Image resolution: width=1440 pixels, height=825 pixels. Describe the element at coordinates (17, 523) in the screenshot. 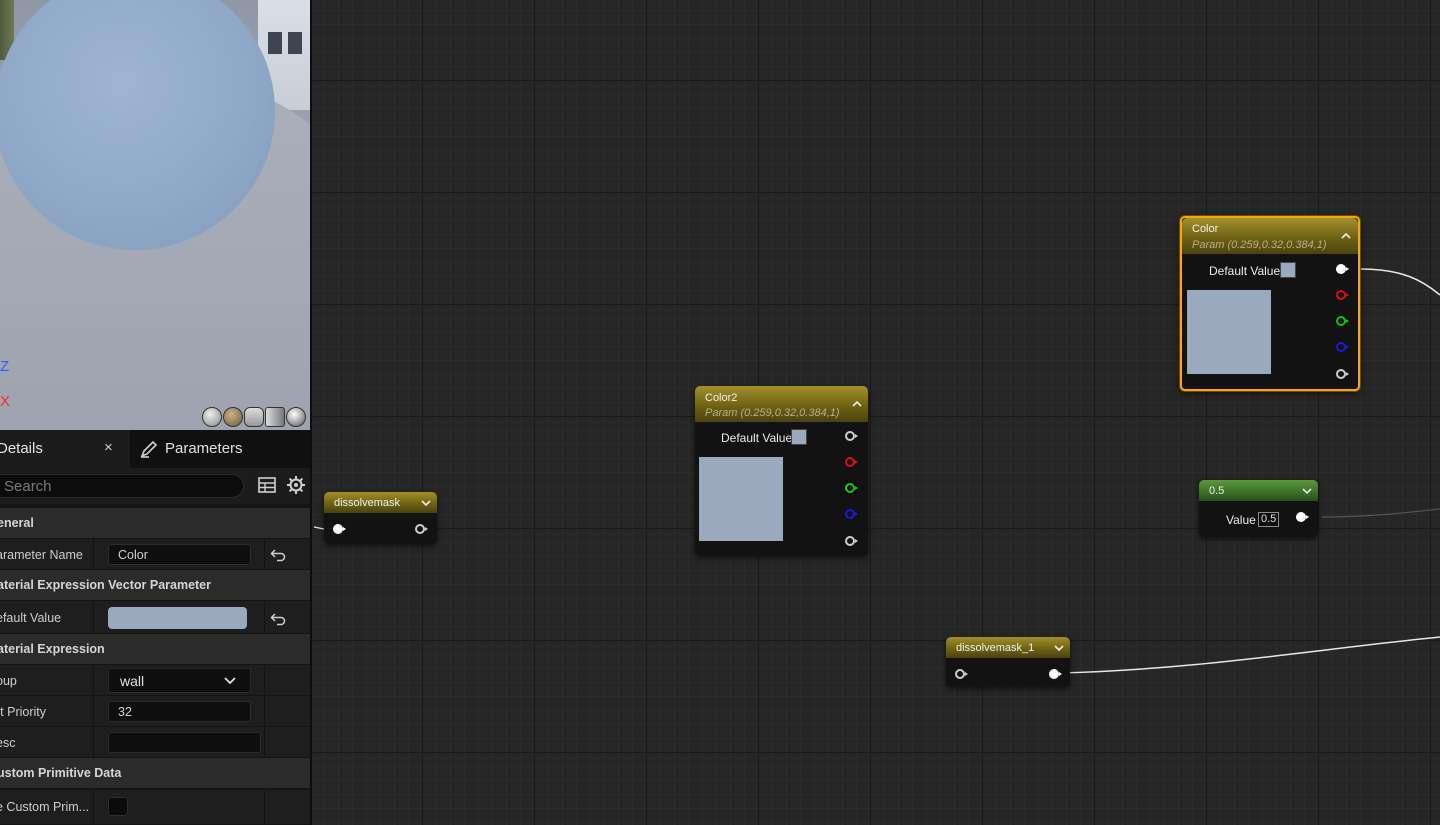

I see `category-label: eneral` at that location.